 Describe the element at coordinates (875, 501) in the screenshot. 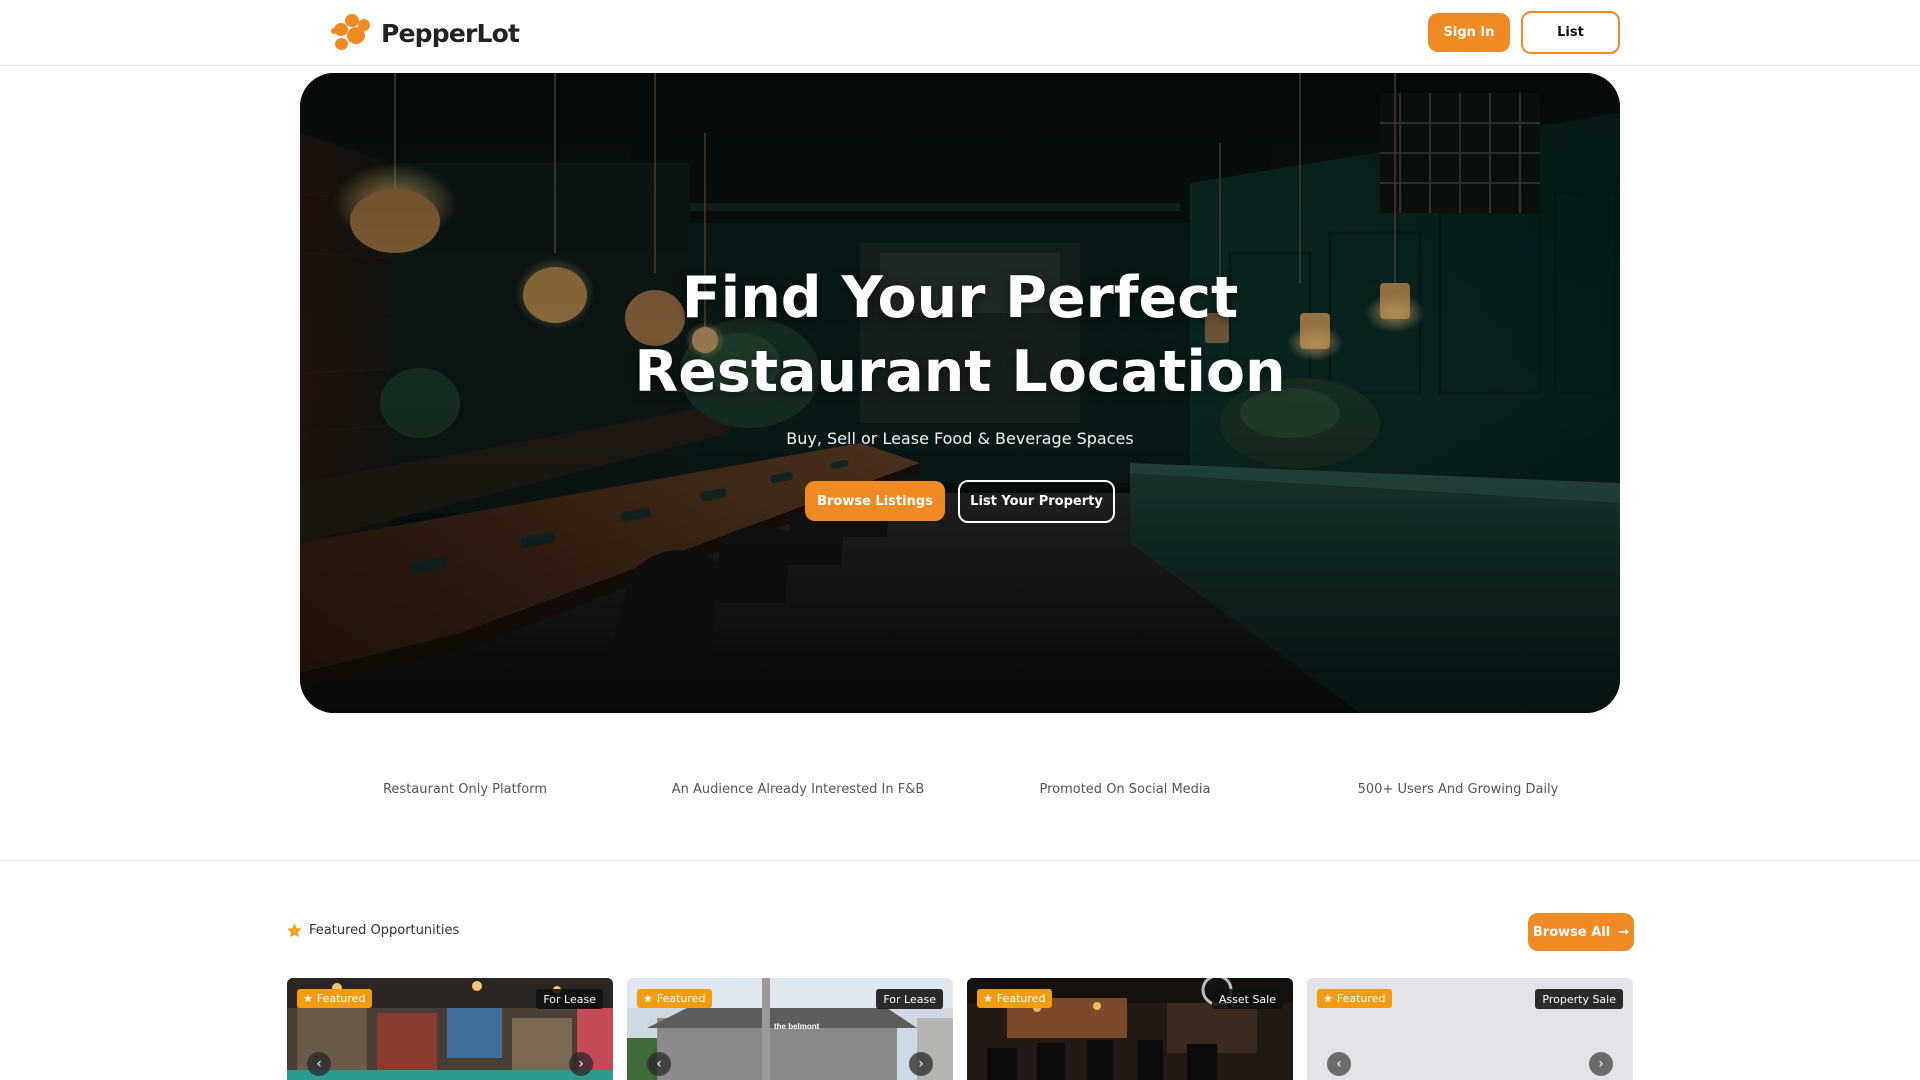

I see `browse-listings-button: Browse Listings` at that location.